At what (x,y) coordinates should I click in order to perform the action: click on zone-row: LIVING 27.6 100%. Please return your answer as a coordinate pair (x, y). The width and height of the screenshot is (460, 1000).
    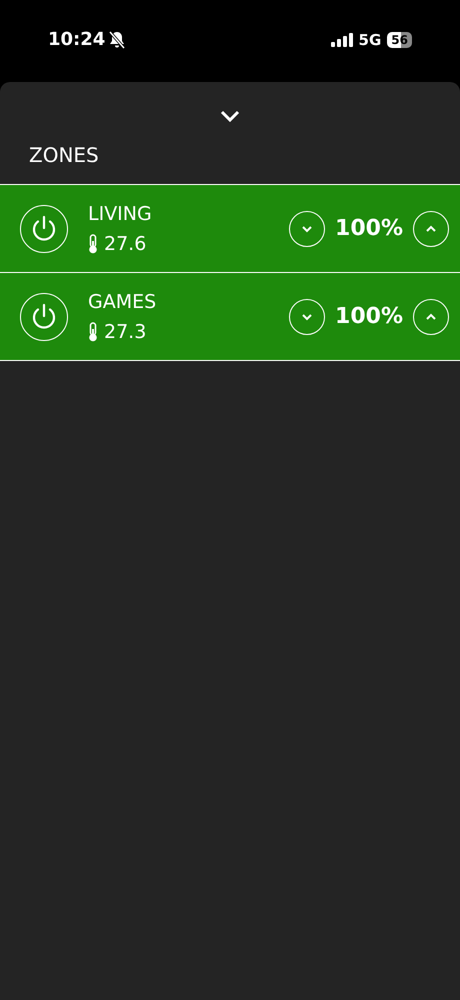
    Looking at the image, I should click on (230, 229).